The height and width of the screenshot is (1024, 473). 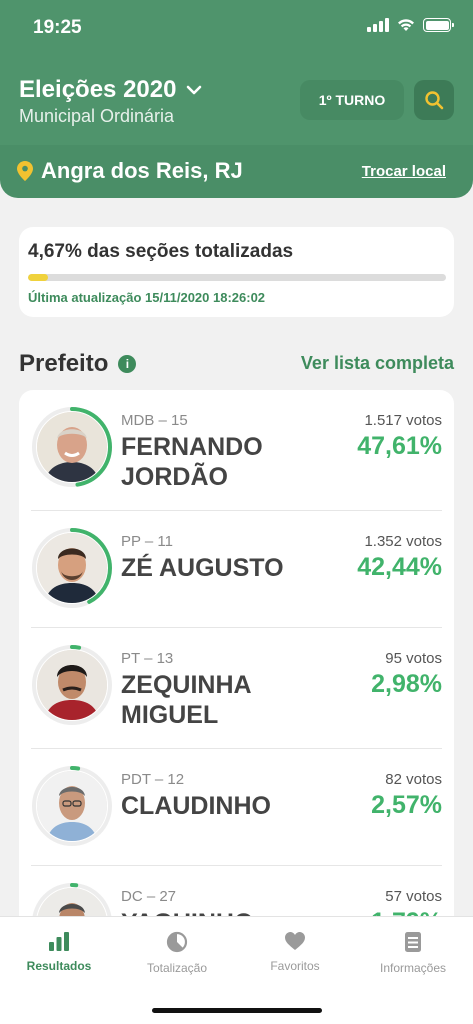 What do you see at coordinates (25, 171) in the screenshot?
I see `location-pin-icon` at bounding box center [25, 171].